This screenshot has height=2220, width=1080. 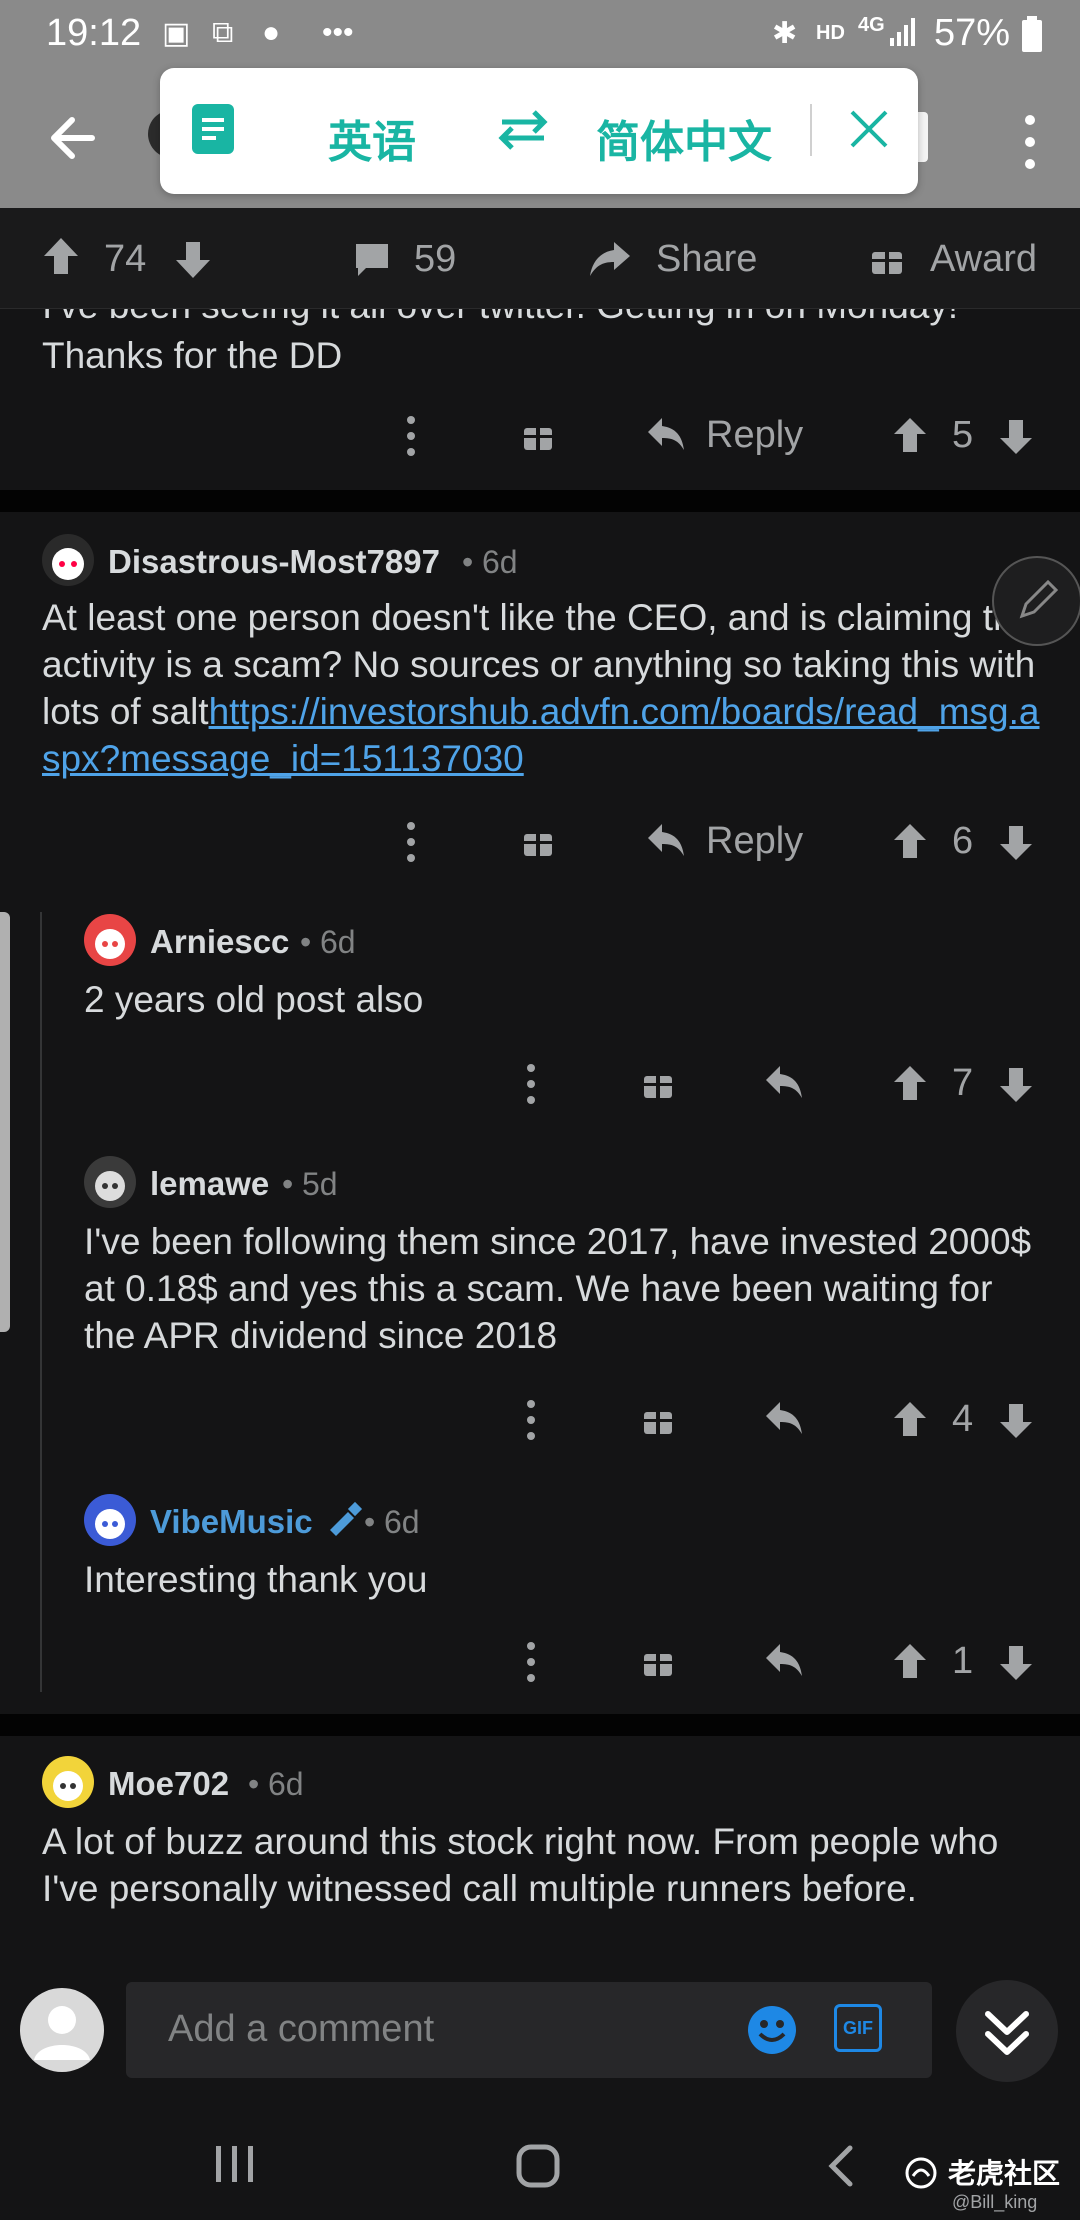 What do you see at coordinates (1032, 37) in the screenshot?
I see `battery-icon` at bounding box center [1032, 37].